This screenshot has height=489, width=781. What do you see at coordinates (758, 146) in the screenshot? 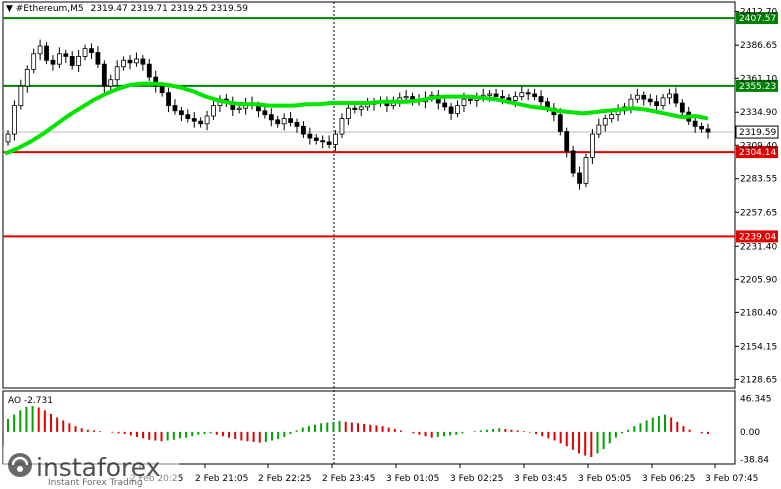
I see `y-tick-label: 2309.40` at bounding box center [758, 146].